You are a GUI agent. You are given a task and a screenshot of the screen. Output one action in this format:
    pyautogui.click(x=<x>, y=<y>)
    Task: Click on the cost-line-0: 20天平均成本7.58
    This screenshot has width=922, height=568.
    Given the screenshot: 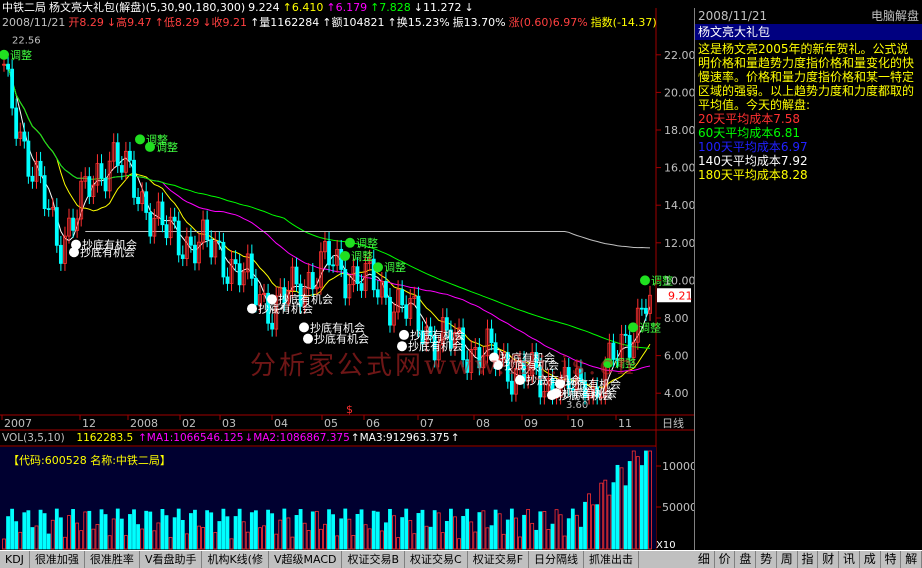 What is the action you would take?
    pyautogui.click(x=749, y=119)
    